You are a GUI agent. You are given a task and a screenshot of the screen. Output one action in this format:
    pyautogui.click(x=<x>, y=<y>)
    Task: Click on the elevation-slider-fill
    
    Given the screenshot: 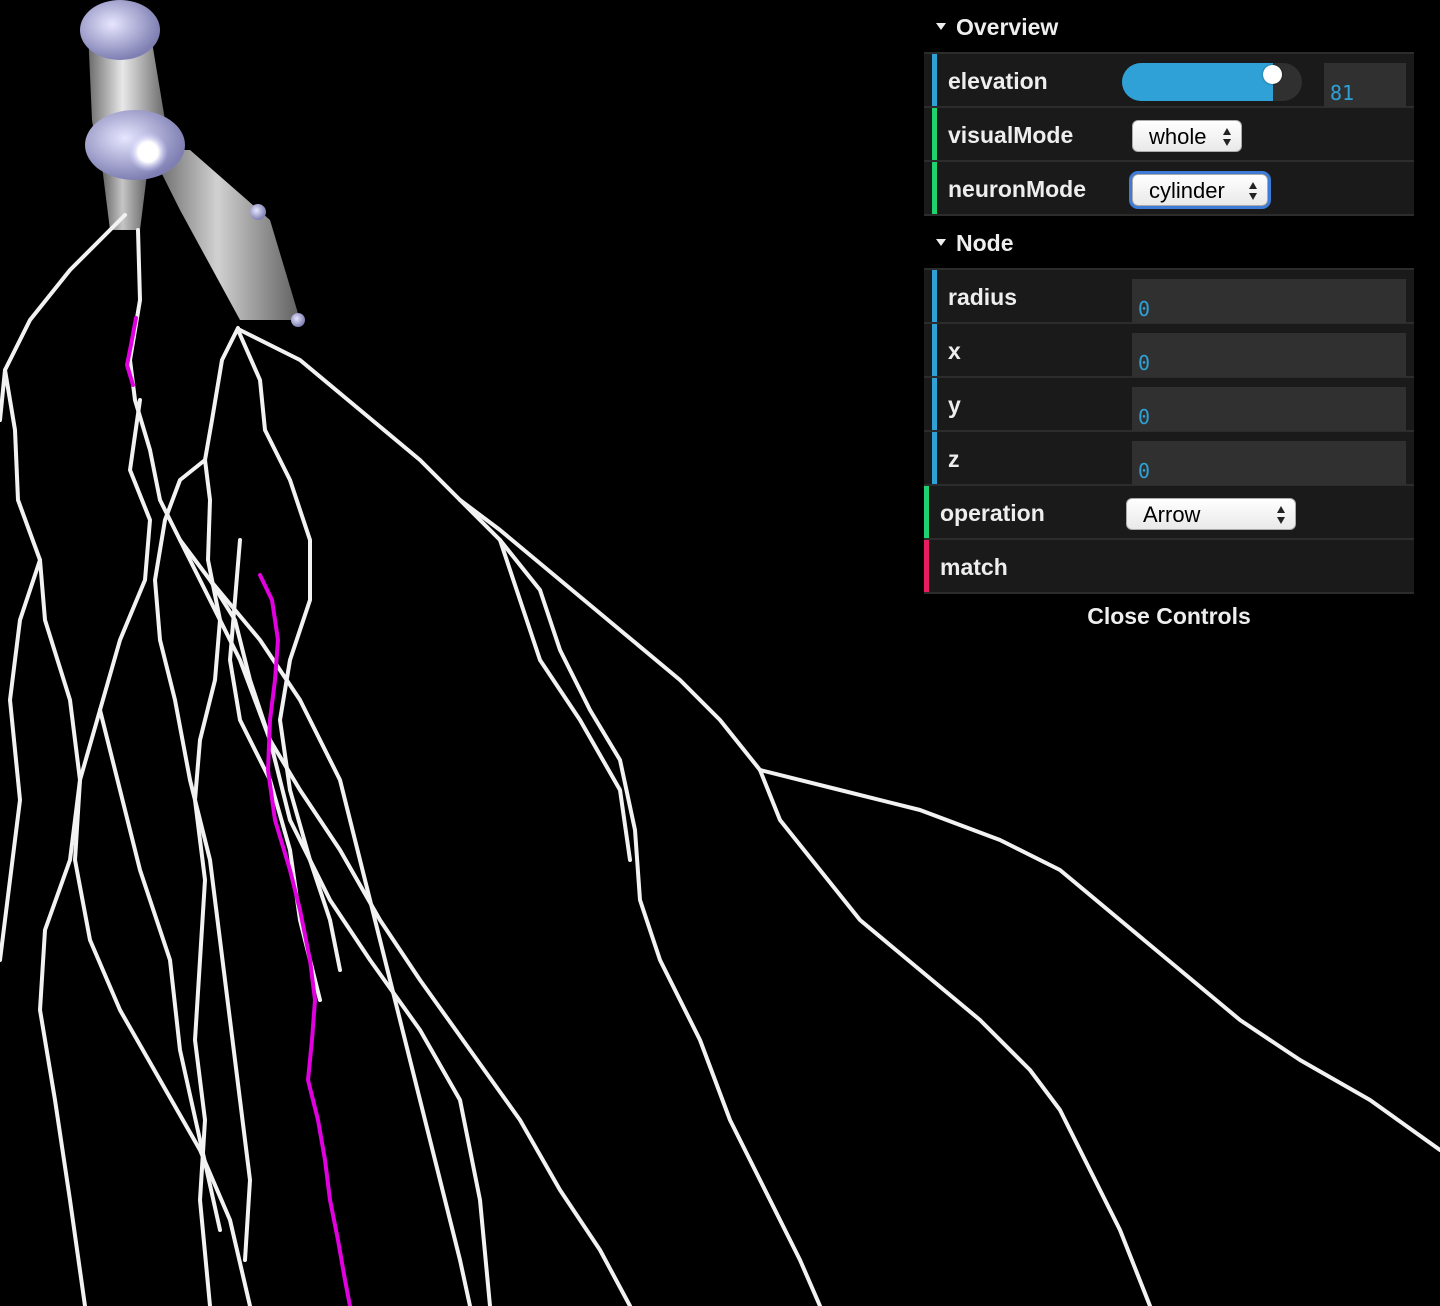 What is the action you would take?
    pyautogui.click(x=1198, y=82)
    